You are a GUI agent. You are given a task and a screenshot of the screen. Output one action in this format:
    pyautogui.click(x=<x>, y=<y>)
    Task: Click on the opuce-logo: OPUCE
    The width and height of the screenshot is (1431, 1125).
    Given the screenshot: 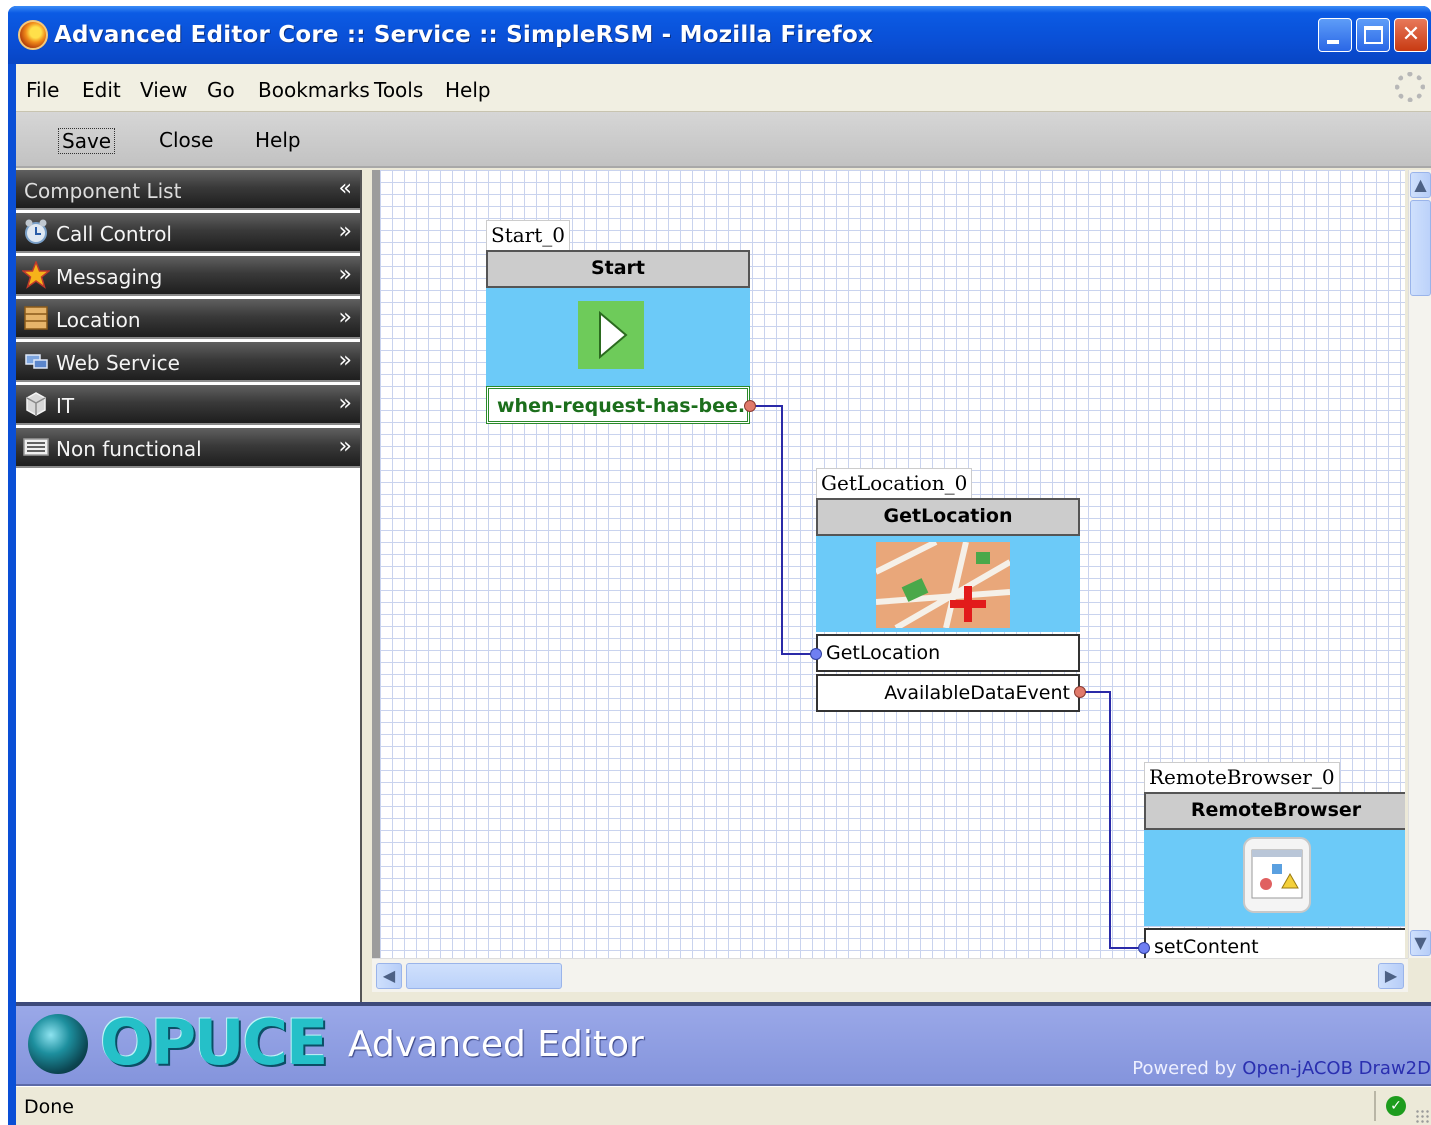 What is the action you would take?
    pyautogui.click(x=214, y=1042)
    